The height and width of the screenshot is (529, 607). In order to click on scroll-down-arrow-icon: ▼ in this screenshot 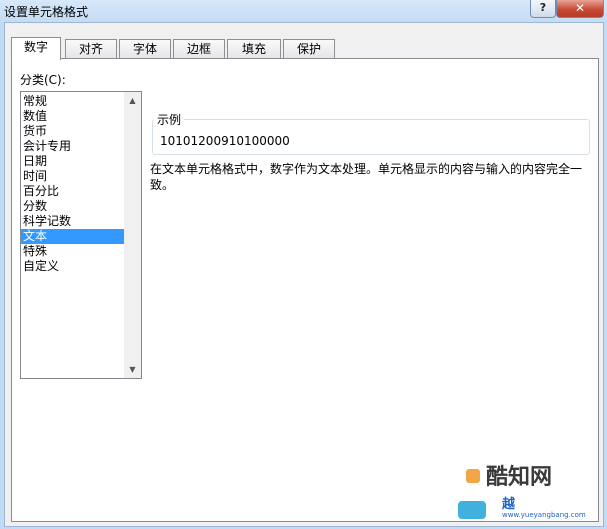, I will do `click(132, 369)`.